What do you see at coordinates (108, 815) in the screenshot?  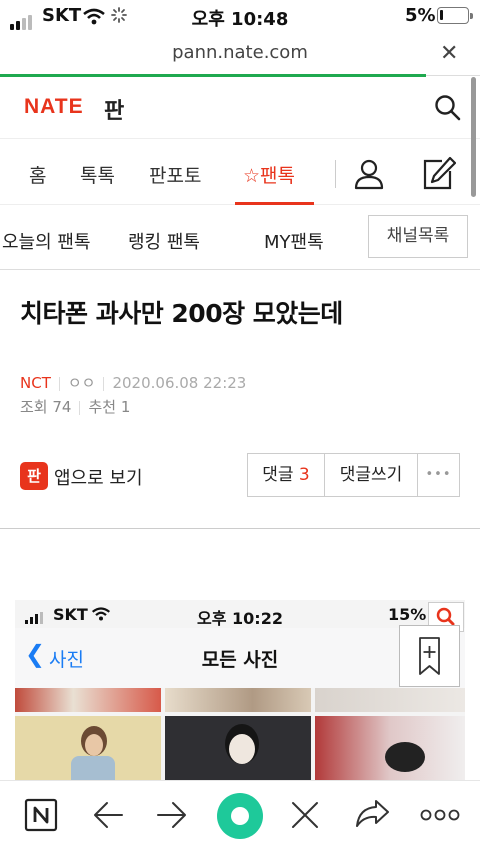 I see `back-arrow-icon` at bounding box center [108, 815].